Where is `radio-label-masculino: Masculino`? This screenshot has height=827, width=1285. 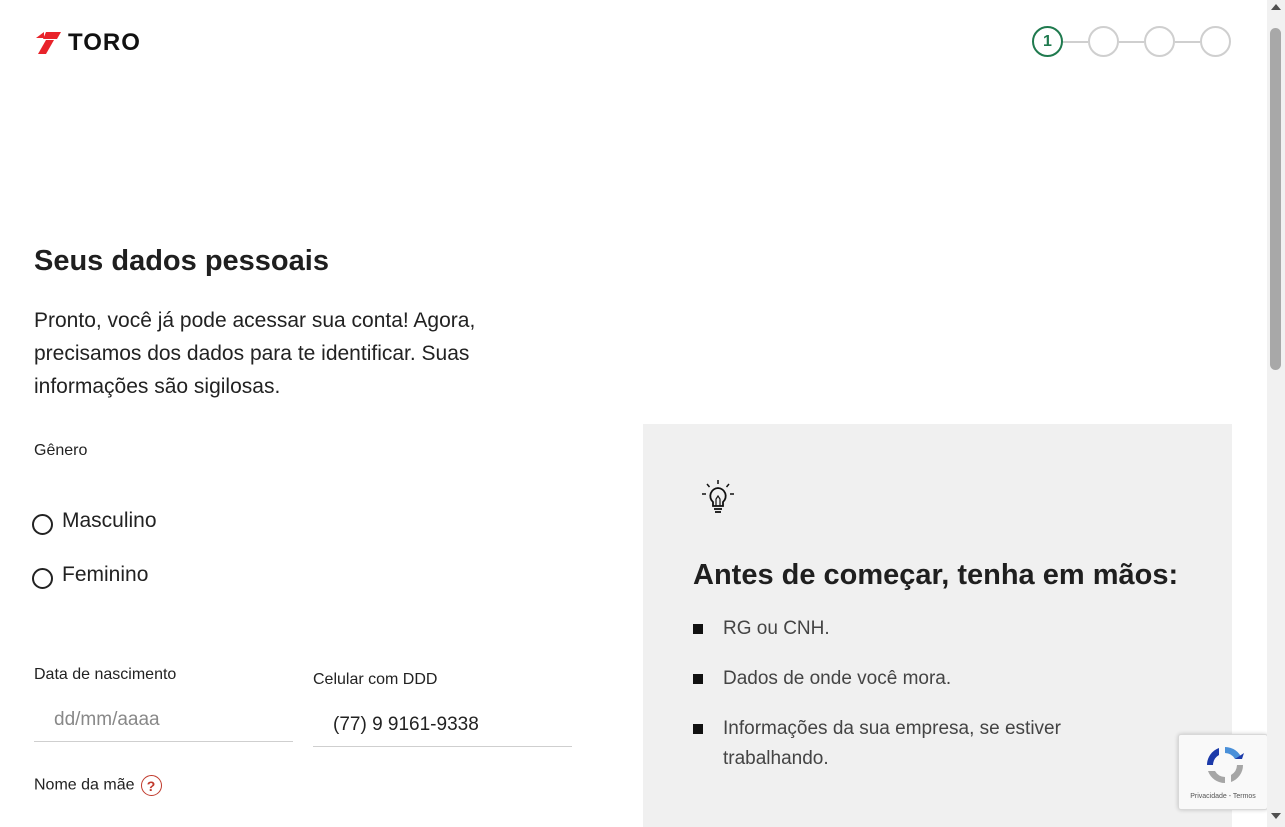 radio-label-masculino: Masculino is located at coordinates (109, 520).